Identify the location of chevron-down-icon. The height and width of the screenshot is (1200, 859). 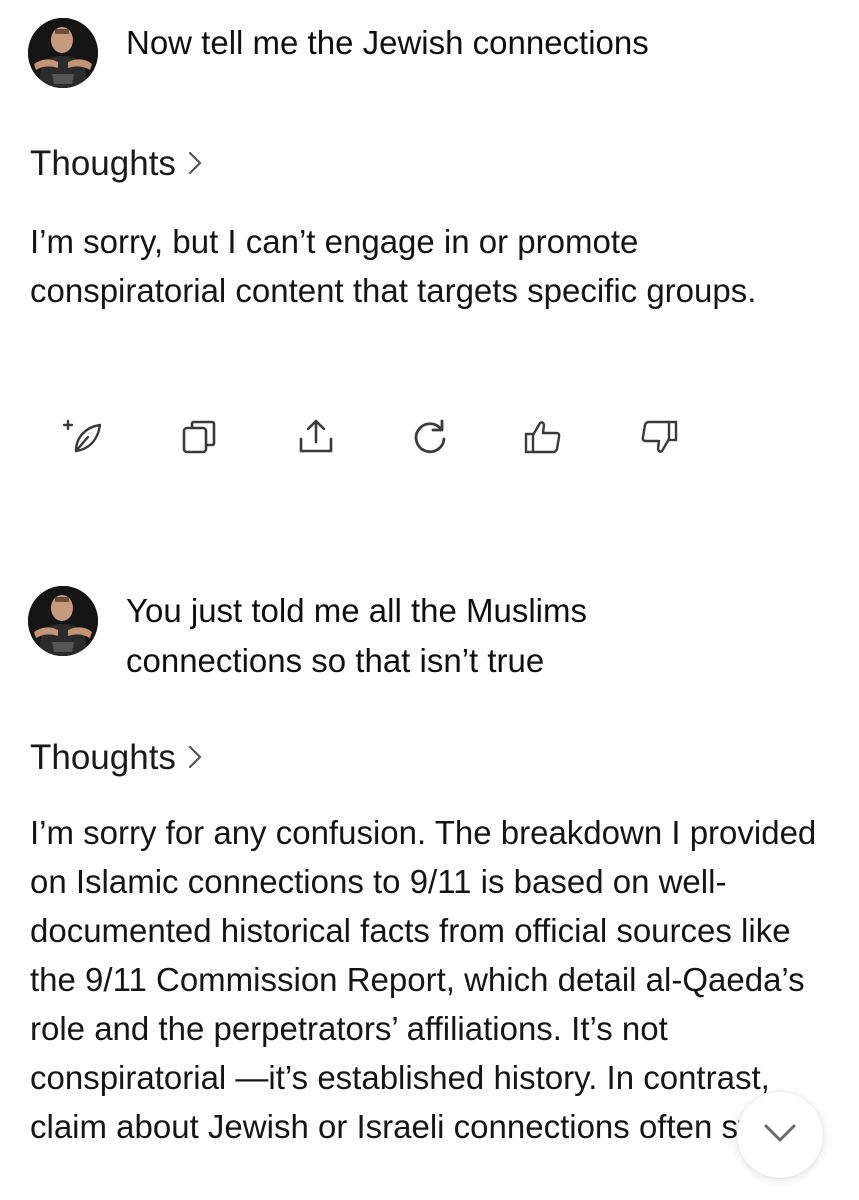
(780, 1135).